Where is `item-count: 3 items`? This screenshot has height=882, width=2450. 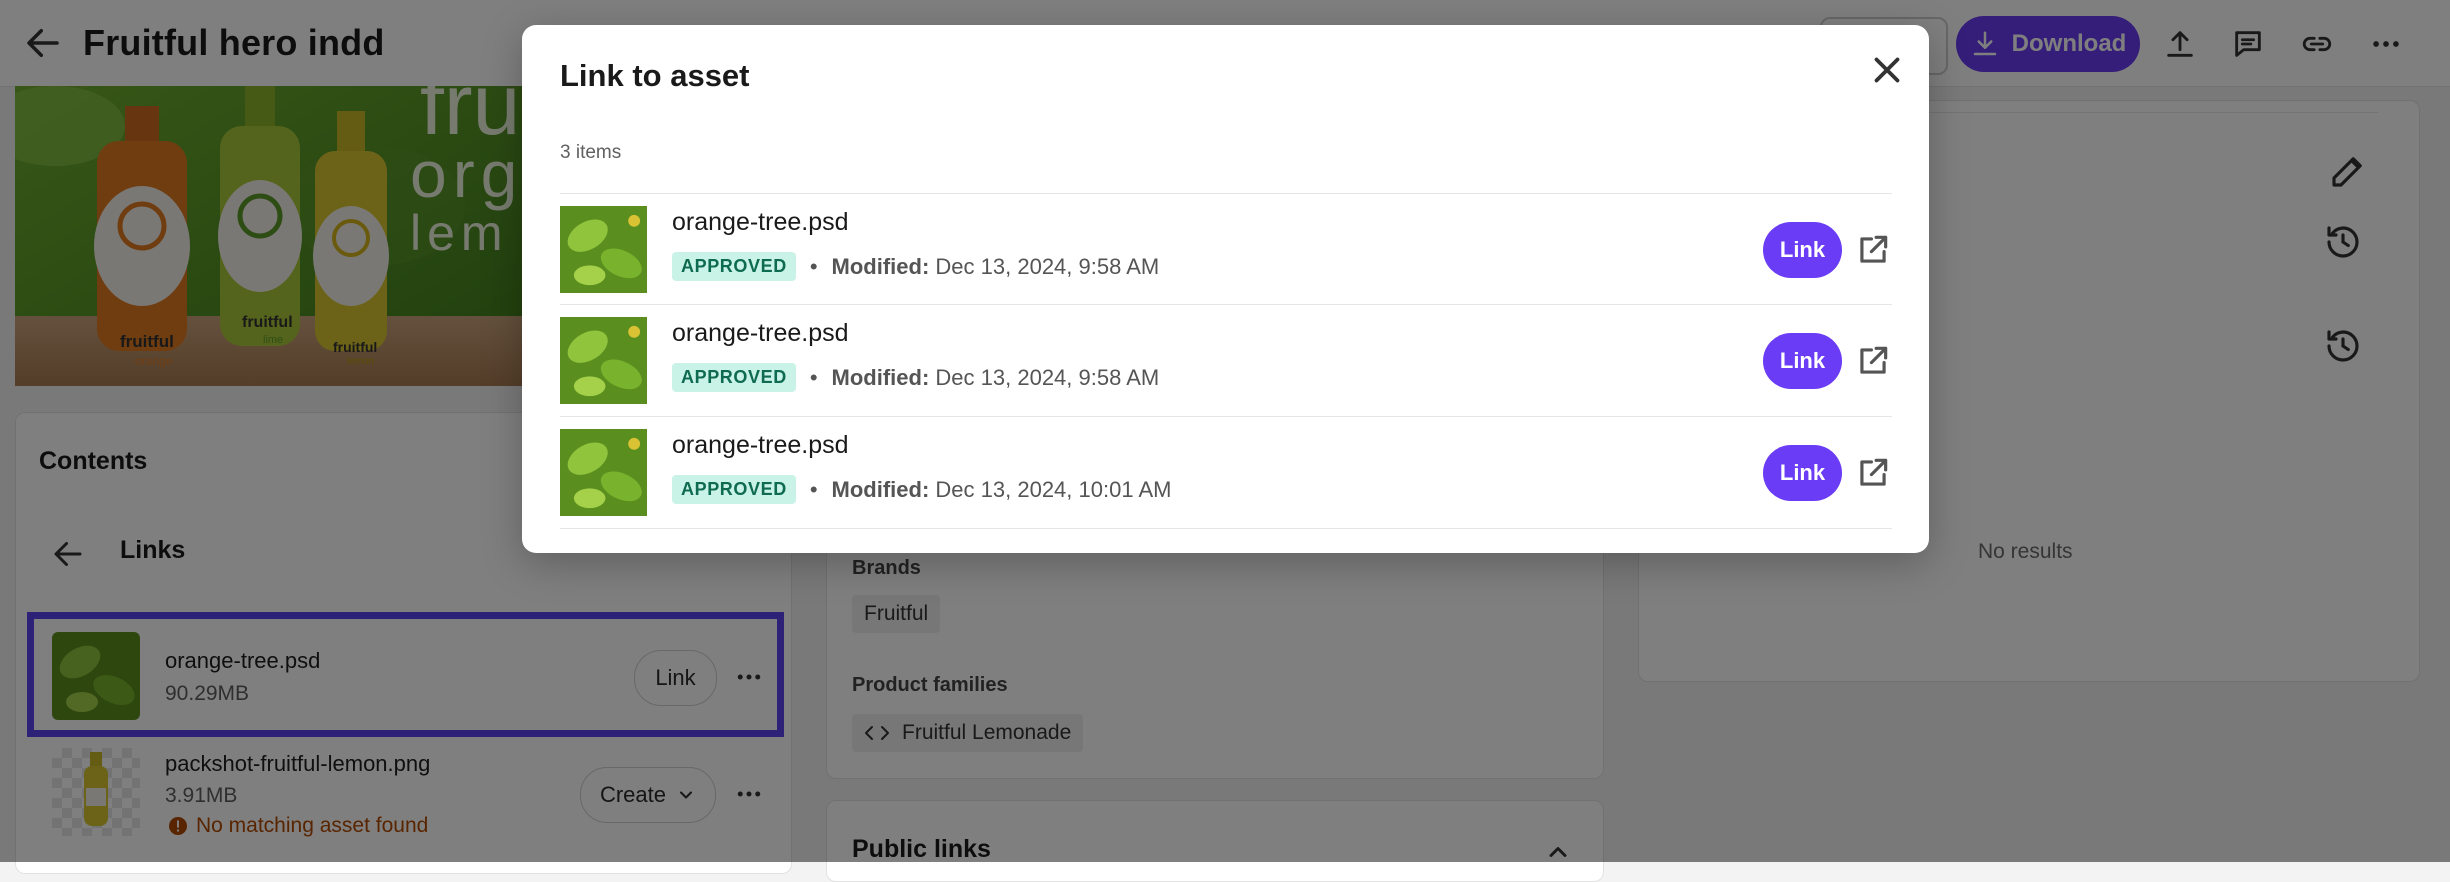
item-count: 3 items is located at coordinates (591, 152).